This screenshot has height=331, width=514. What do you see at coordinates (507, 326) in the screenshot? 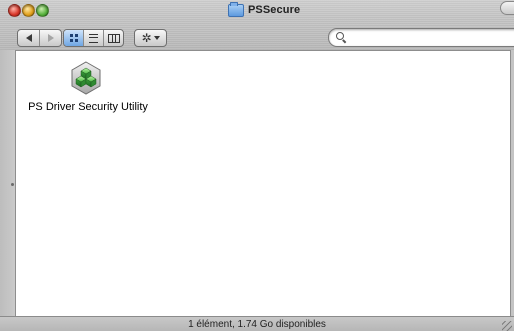
I see `resize-grip-icon` at bounding box center [507, 326].